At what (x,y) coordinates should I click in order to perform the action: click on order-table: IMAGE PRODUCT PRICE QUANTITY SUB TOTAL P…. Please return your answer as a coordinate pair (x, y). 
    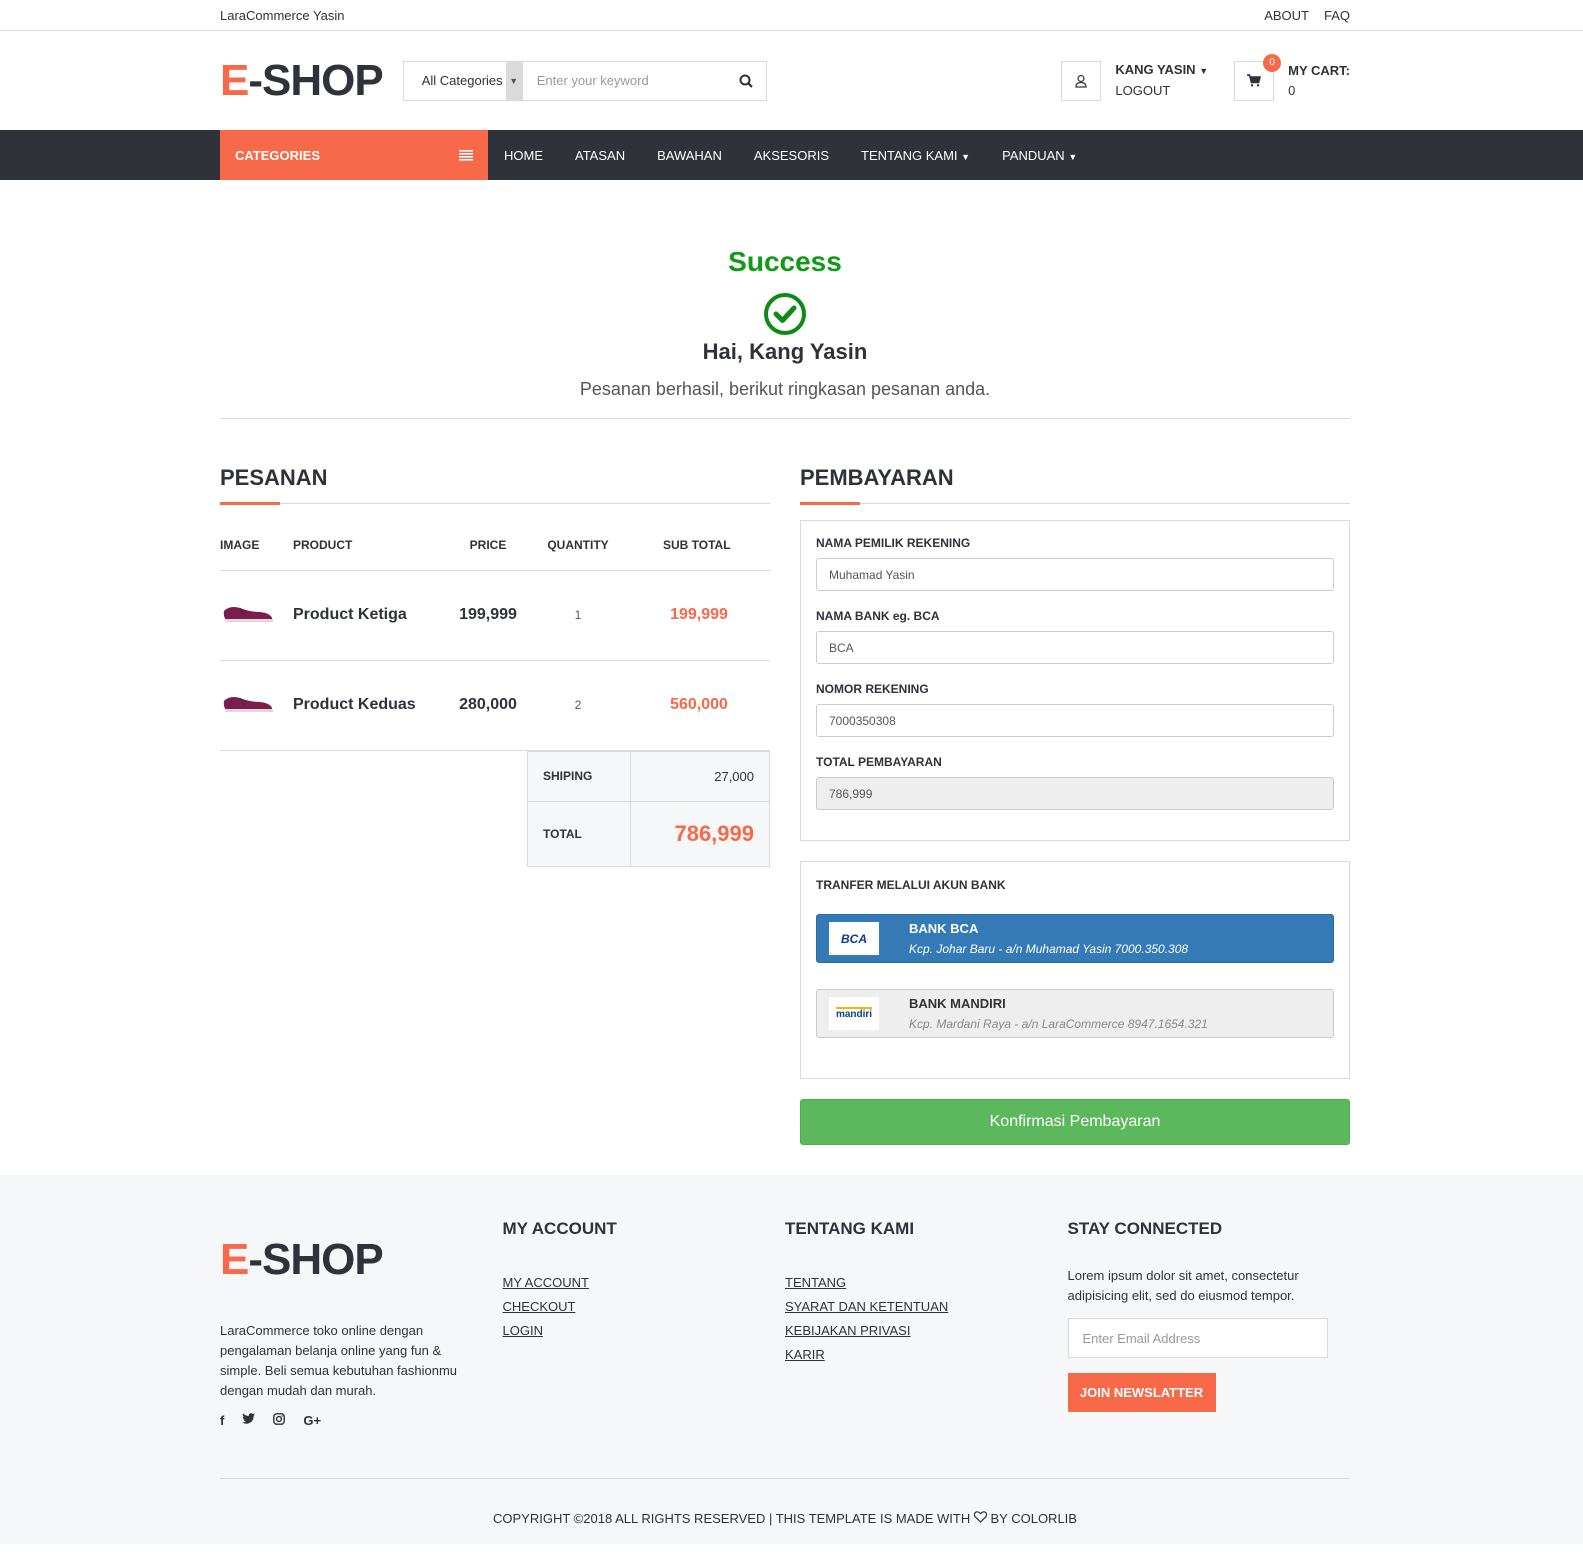
    Looking at the image, I should click on (495, 635).